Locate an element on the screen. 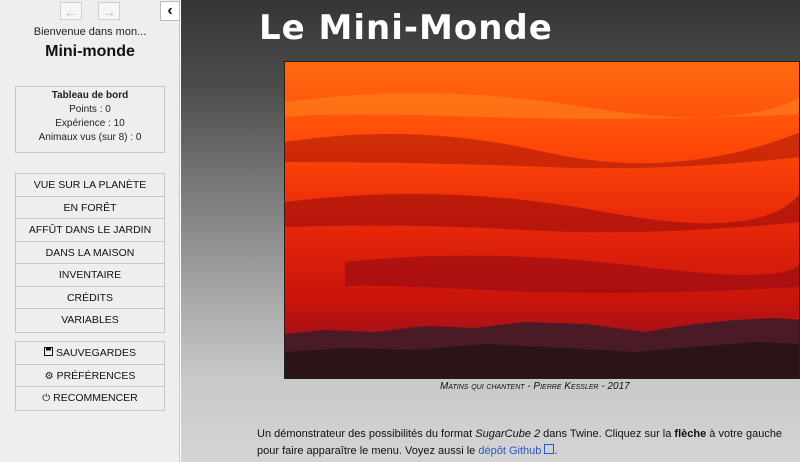 Image resolution: width=800 pixels, height=462 pixels. ui-bar-toggle-button: ‹ is located at coordinates (170, 11).